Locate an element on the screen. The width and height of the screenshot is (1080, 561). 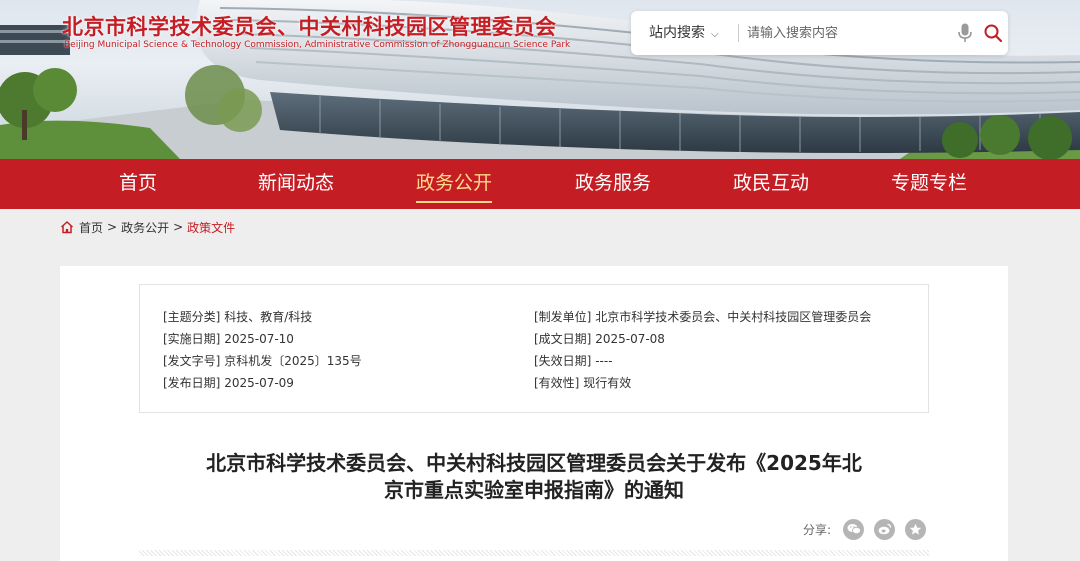
meta-value: 科技、教育/科技 is located at coordinates (268, 317).